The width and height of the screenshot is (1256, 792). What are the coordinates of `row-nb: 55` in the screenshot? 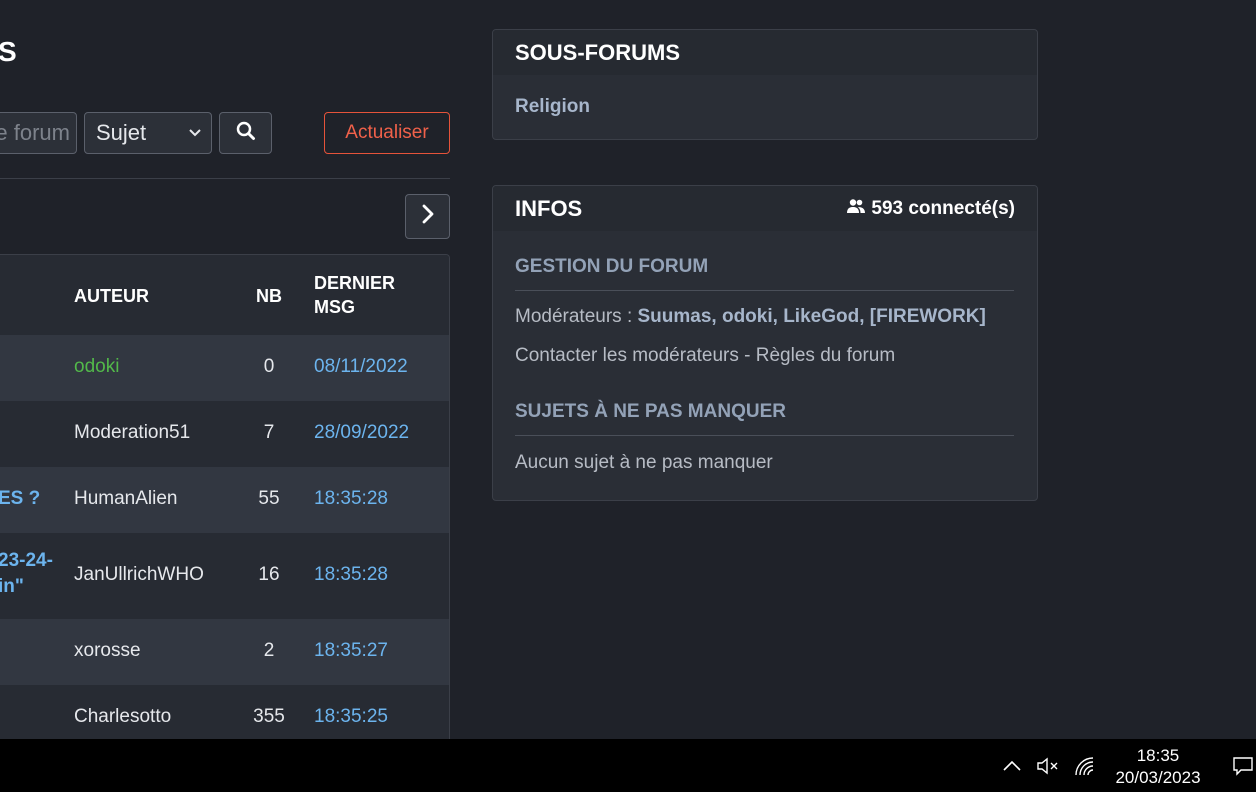 It's located at (269, 498).